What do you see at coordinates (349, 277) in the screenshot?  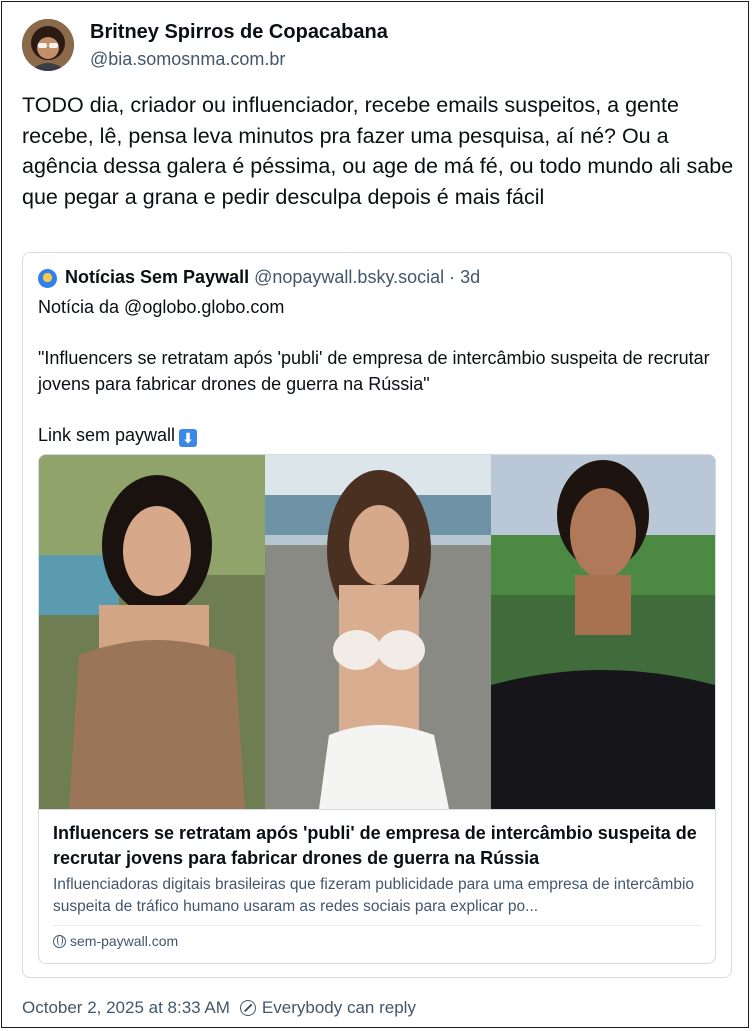 I see `quote-author-handle: @nopaywall.bsky.social` at bounding box center [349, 277].